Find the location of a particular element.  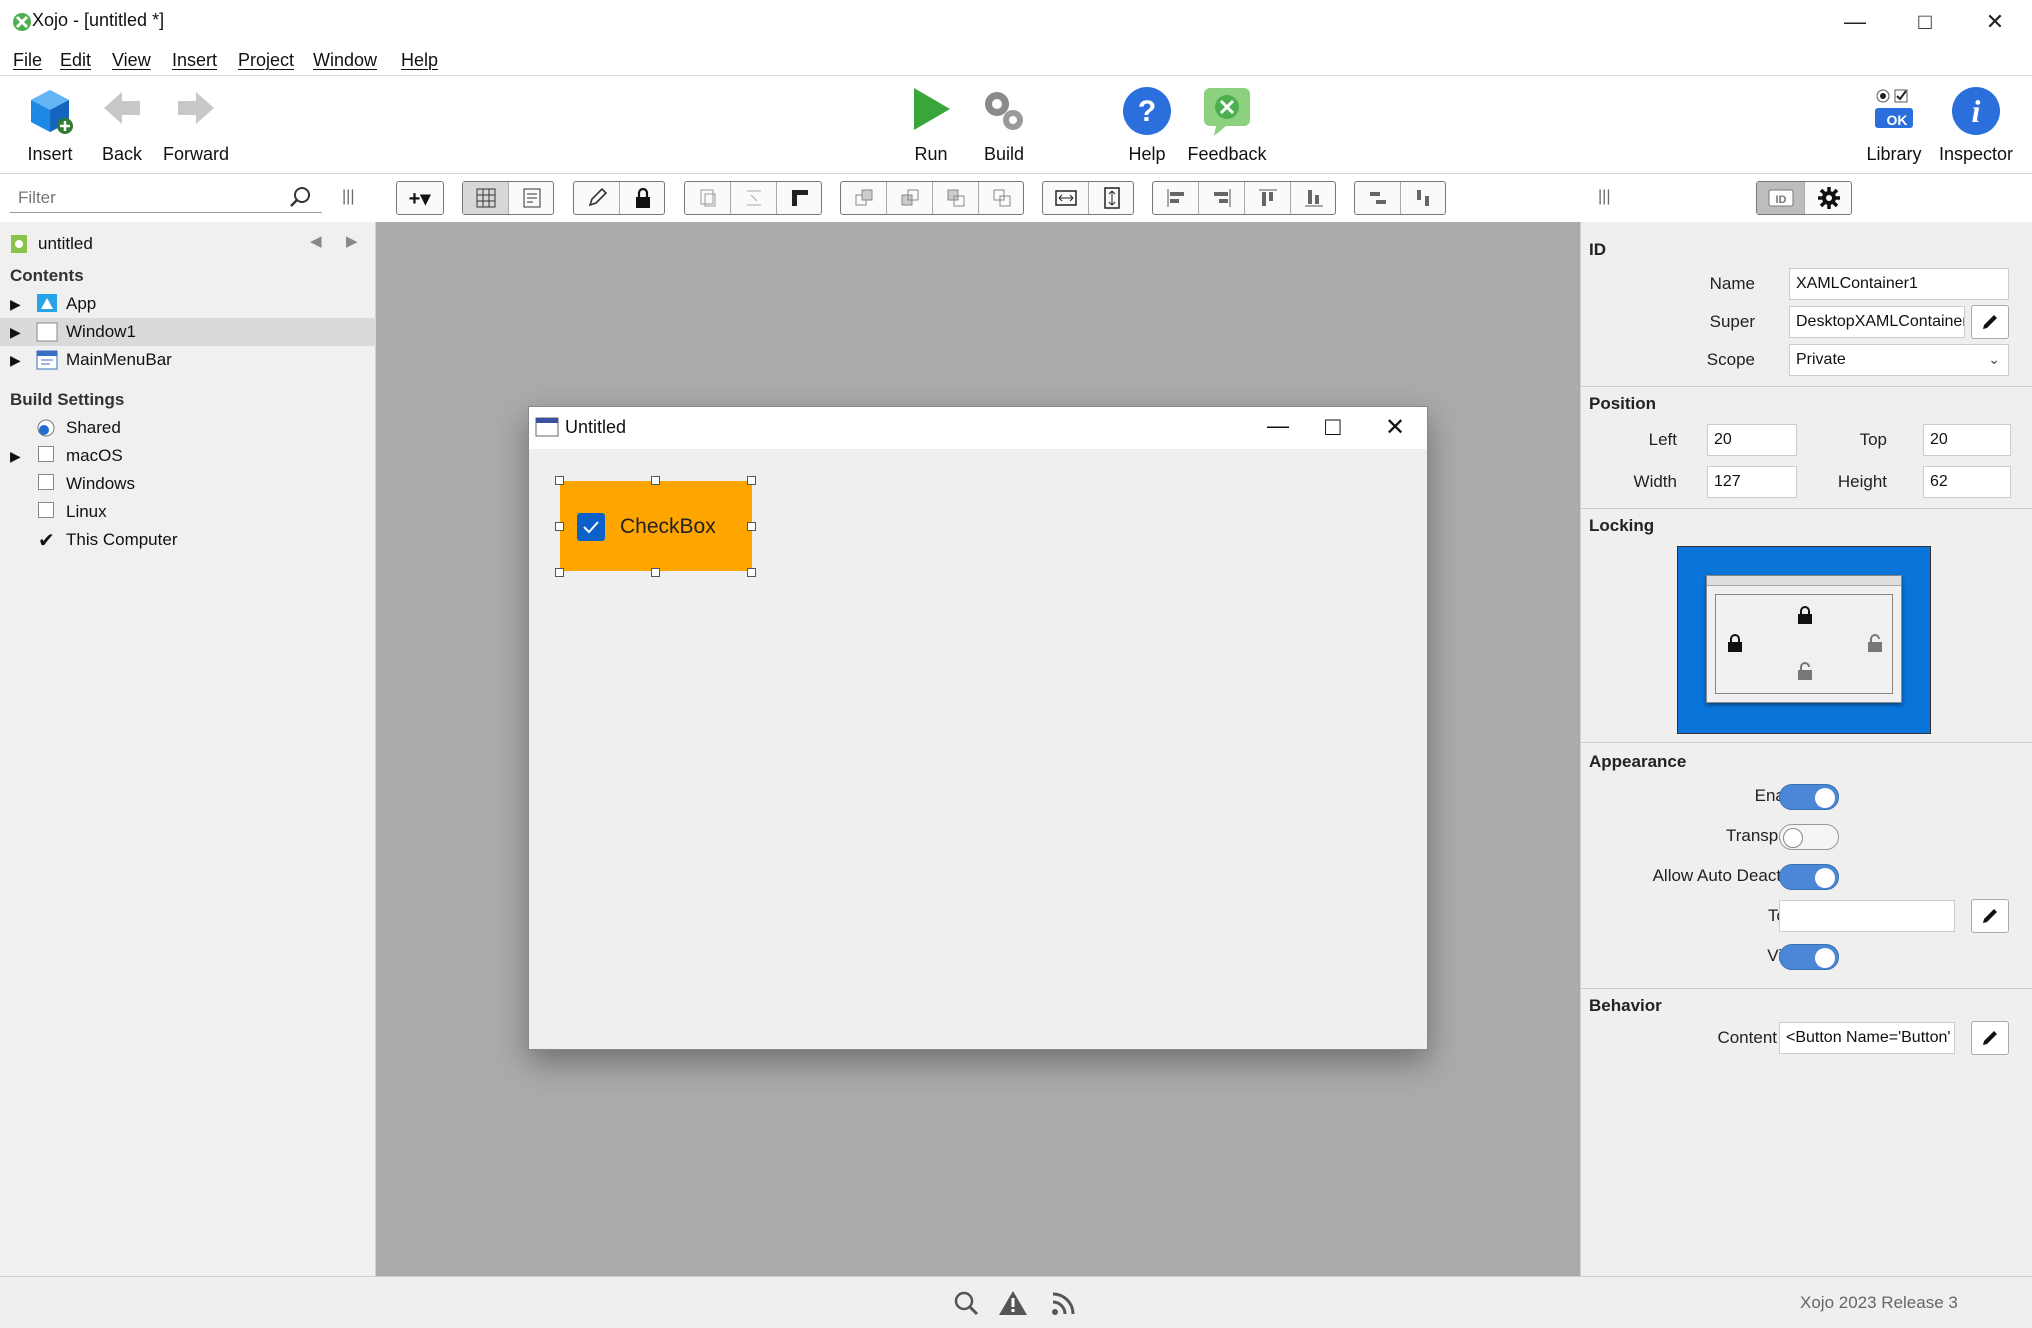

close-button: ✕ is located at coordinates (1995, 22).